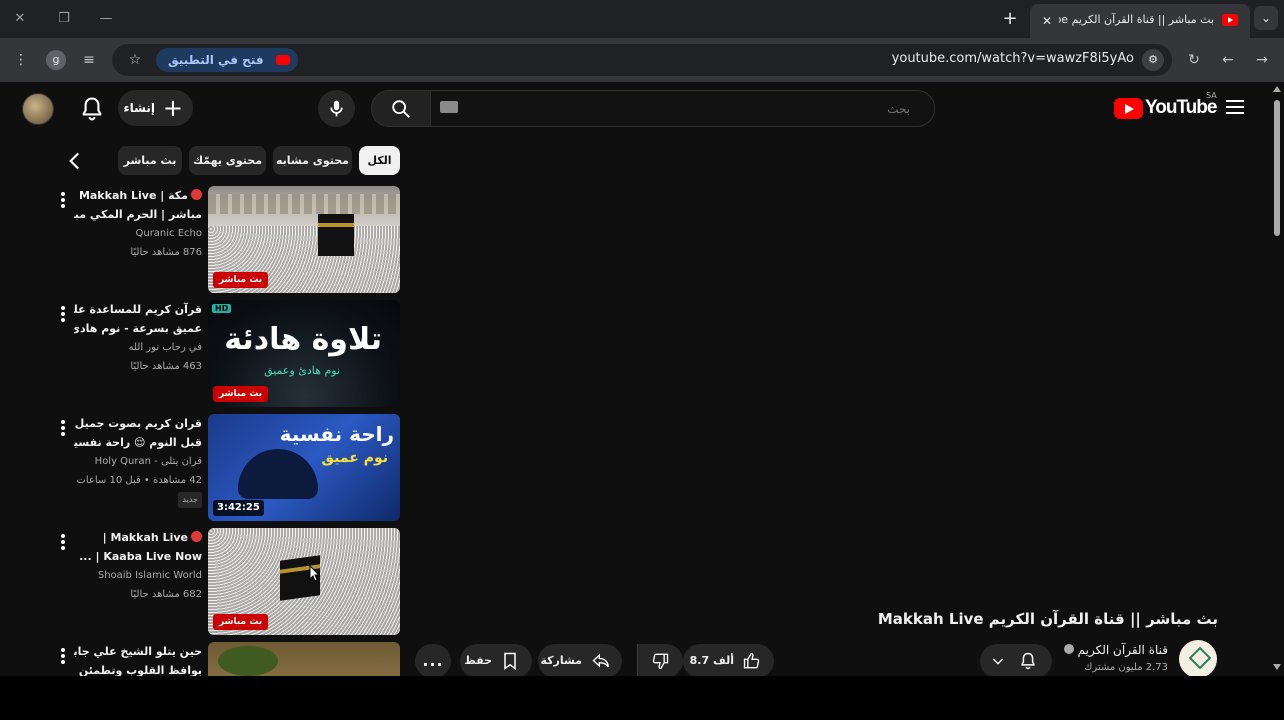 This screenshot has height=720, width=1284. What do you see at coordinates (89, 60) in the screenshot?
I see `reading-list-icon: ≡` at bounding box center [89, 60].